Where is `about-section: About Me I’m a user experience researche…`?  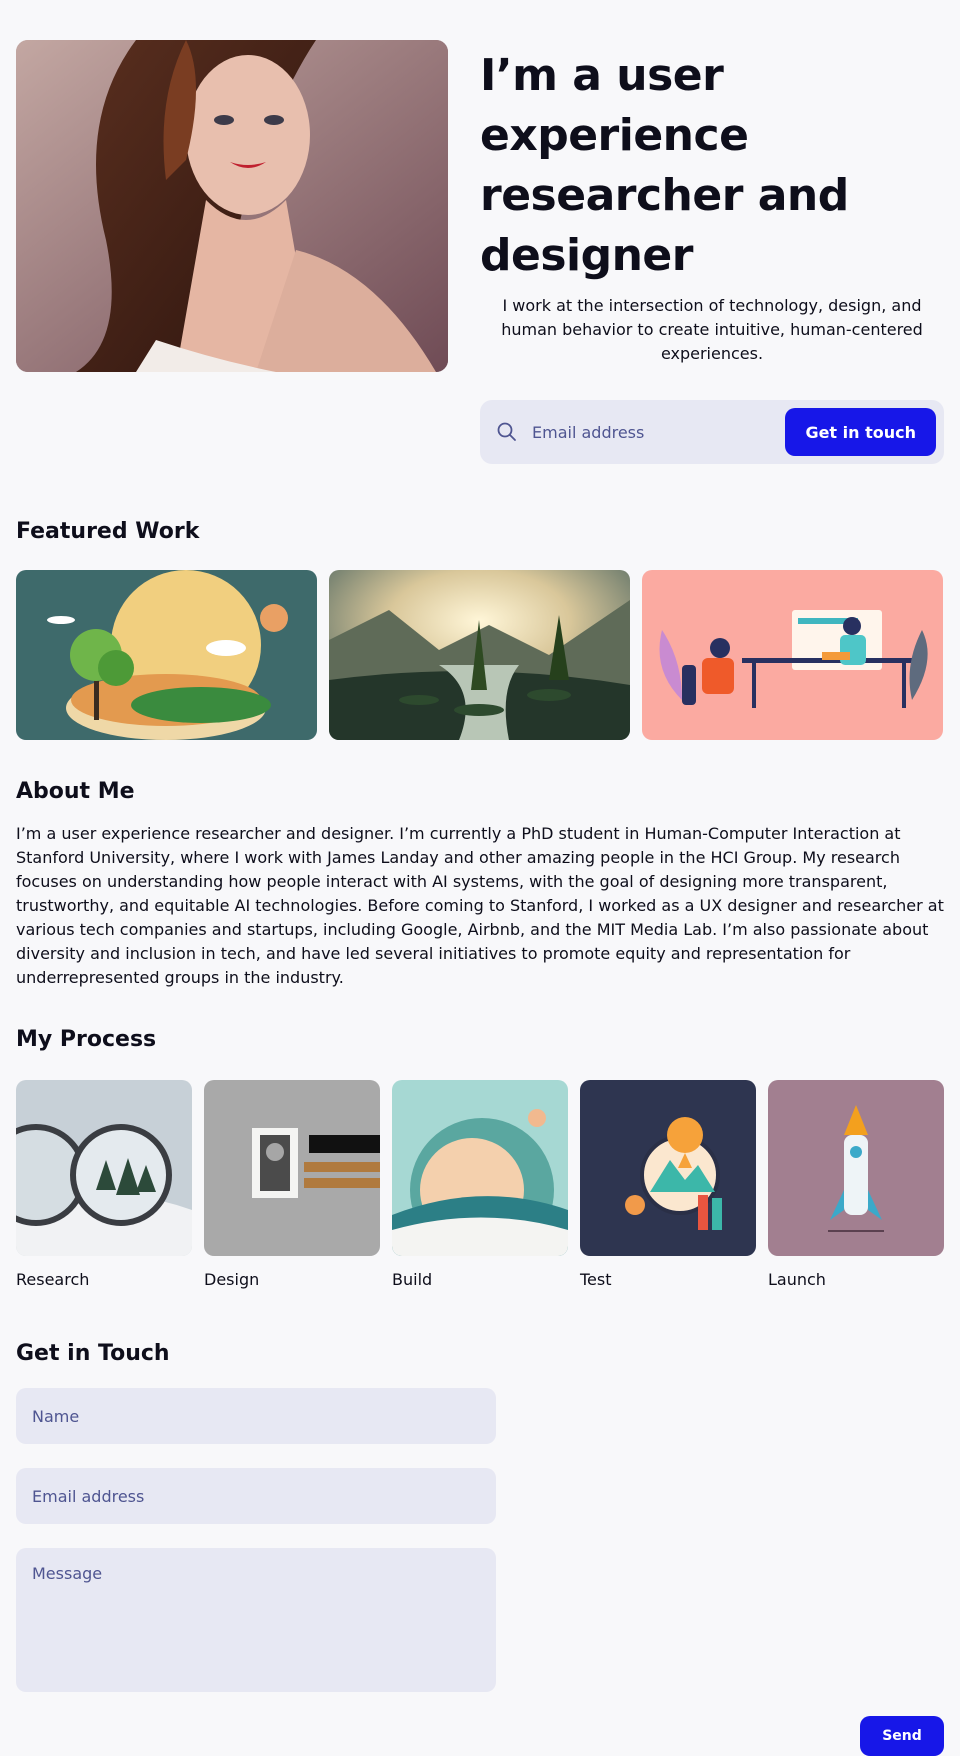 about-section: About Me I’m a user experience researche… is located at coordinates (480, 884).